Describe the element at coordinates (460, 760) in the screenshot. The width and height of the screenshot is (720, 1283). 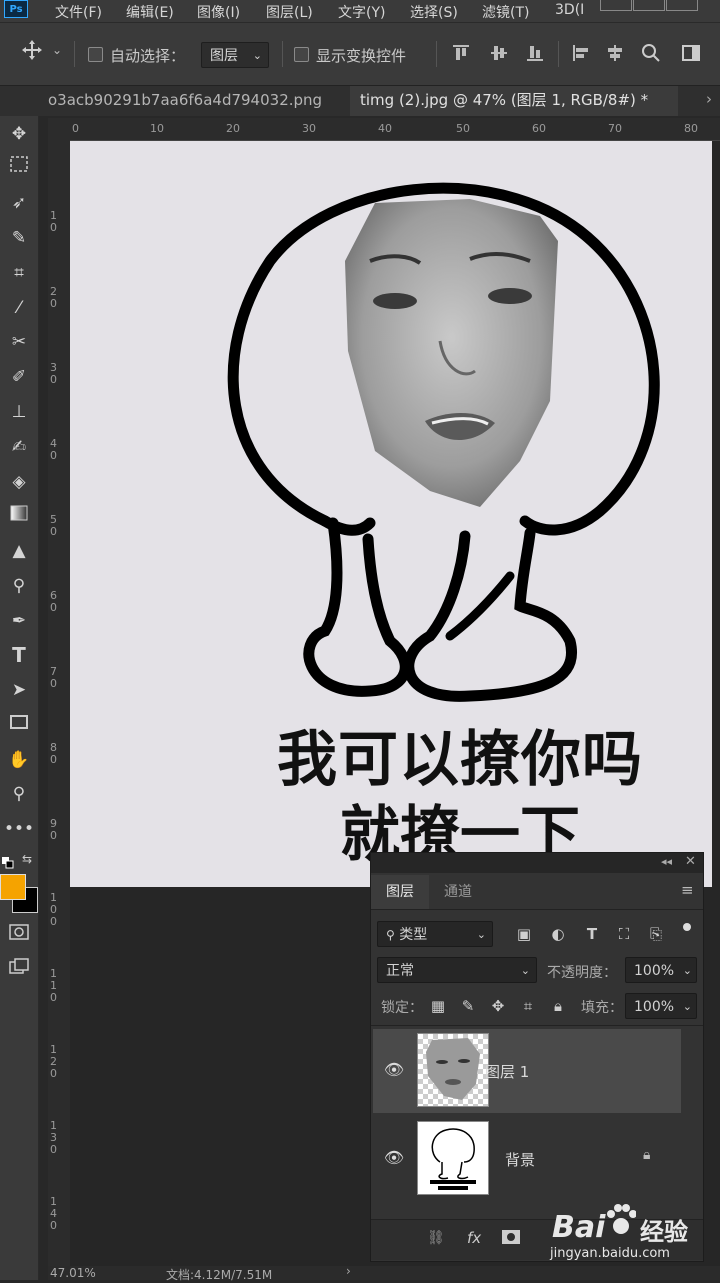
I see `caption-line-1: 我可以撩你吗` at that location.